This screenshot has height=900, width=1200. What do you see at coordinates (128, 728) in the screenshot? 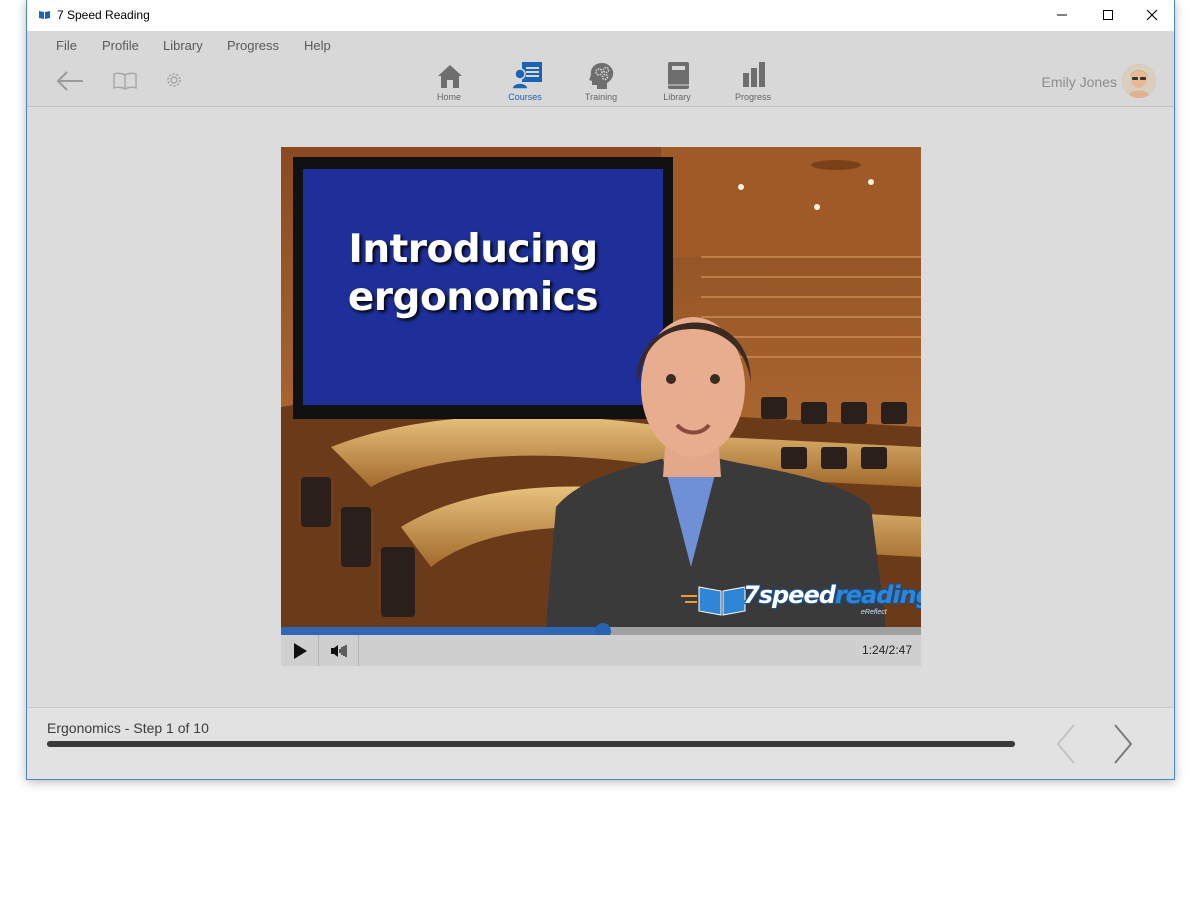
I see `lesson-step-text: Ergonomics - Step 1 of 10` at bounding box center [128, 728].